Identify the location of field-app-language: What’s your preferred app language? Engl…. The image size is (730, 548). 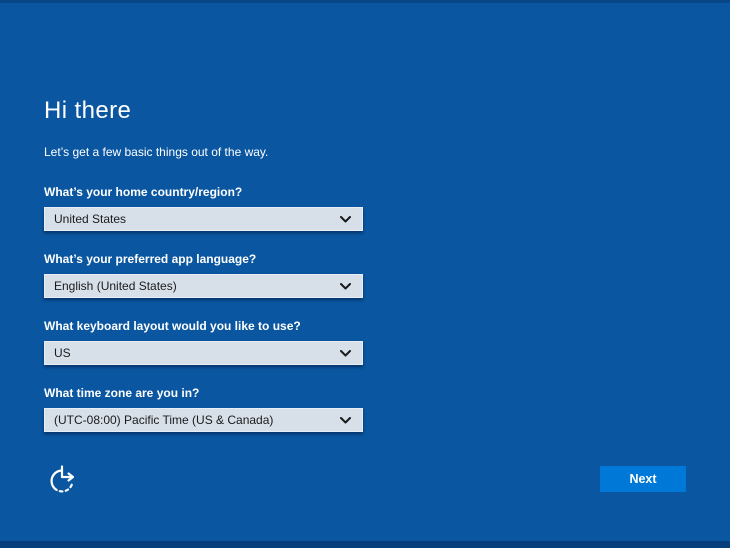
(203, 275).